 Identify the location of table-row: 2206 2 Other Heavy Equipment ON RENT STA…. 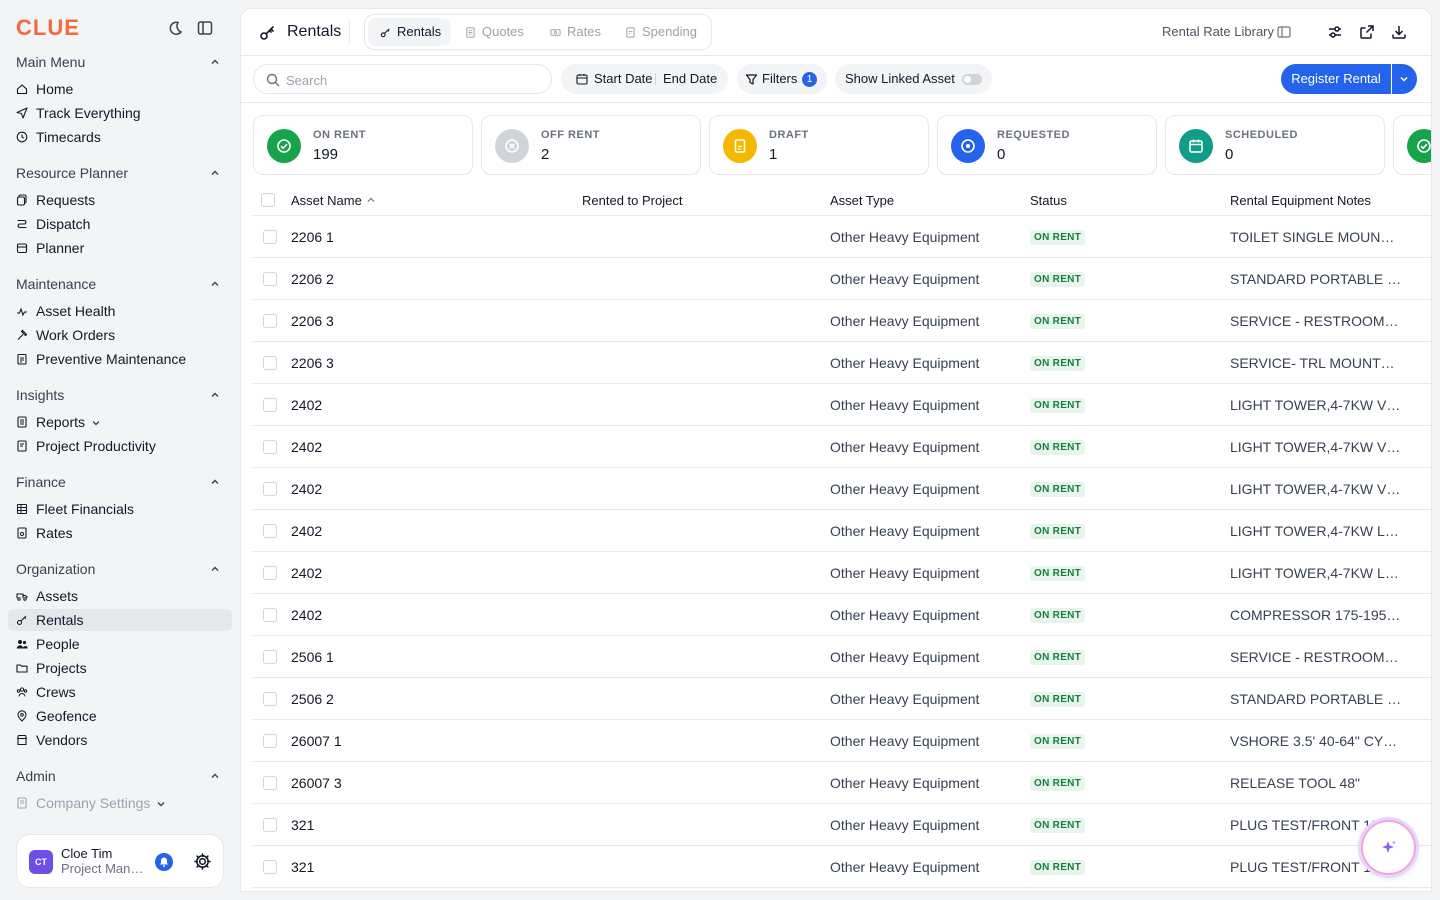
(842, 279).